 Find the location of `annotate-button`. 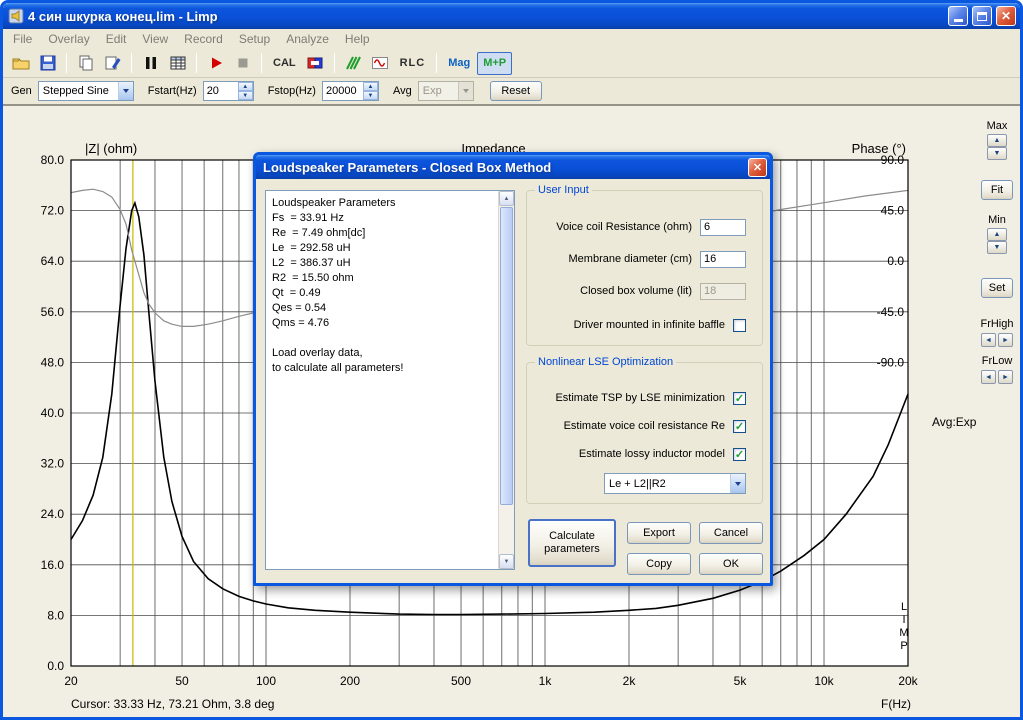

annotate-button is located at coordinates (112, 63).